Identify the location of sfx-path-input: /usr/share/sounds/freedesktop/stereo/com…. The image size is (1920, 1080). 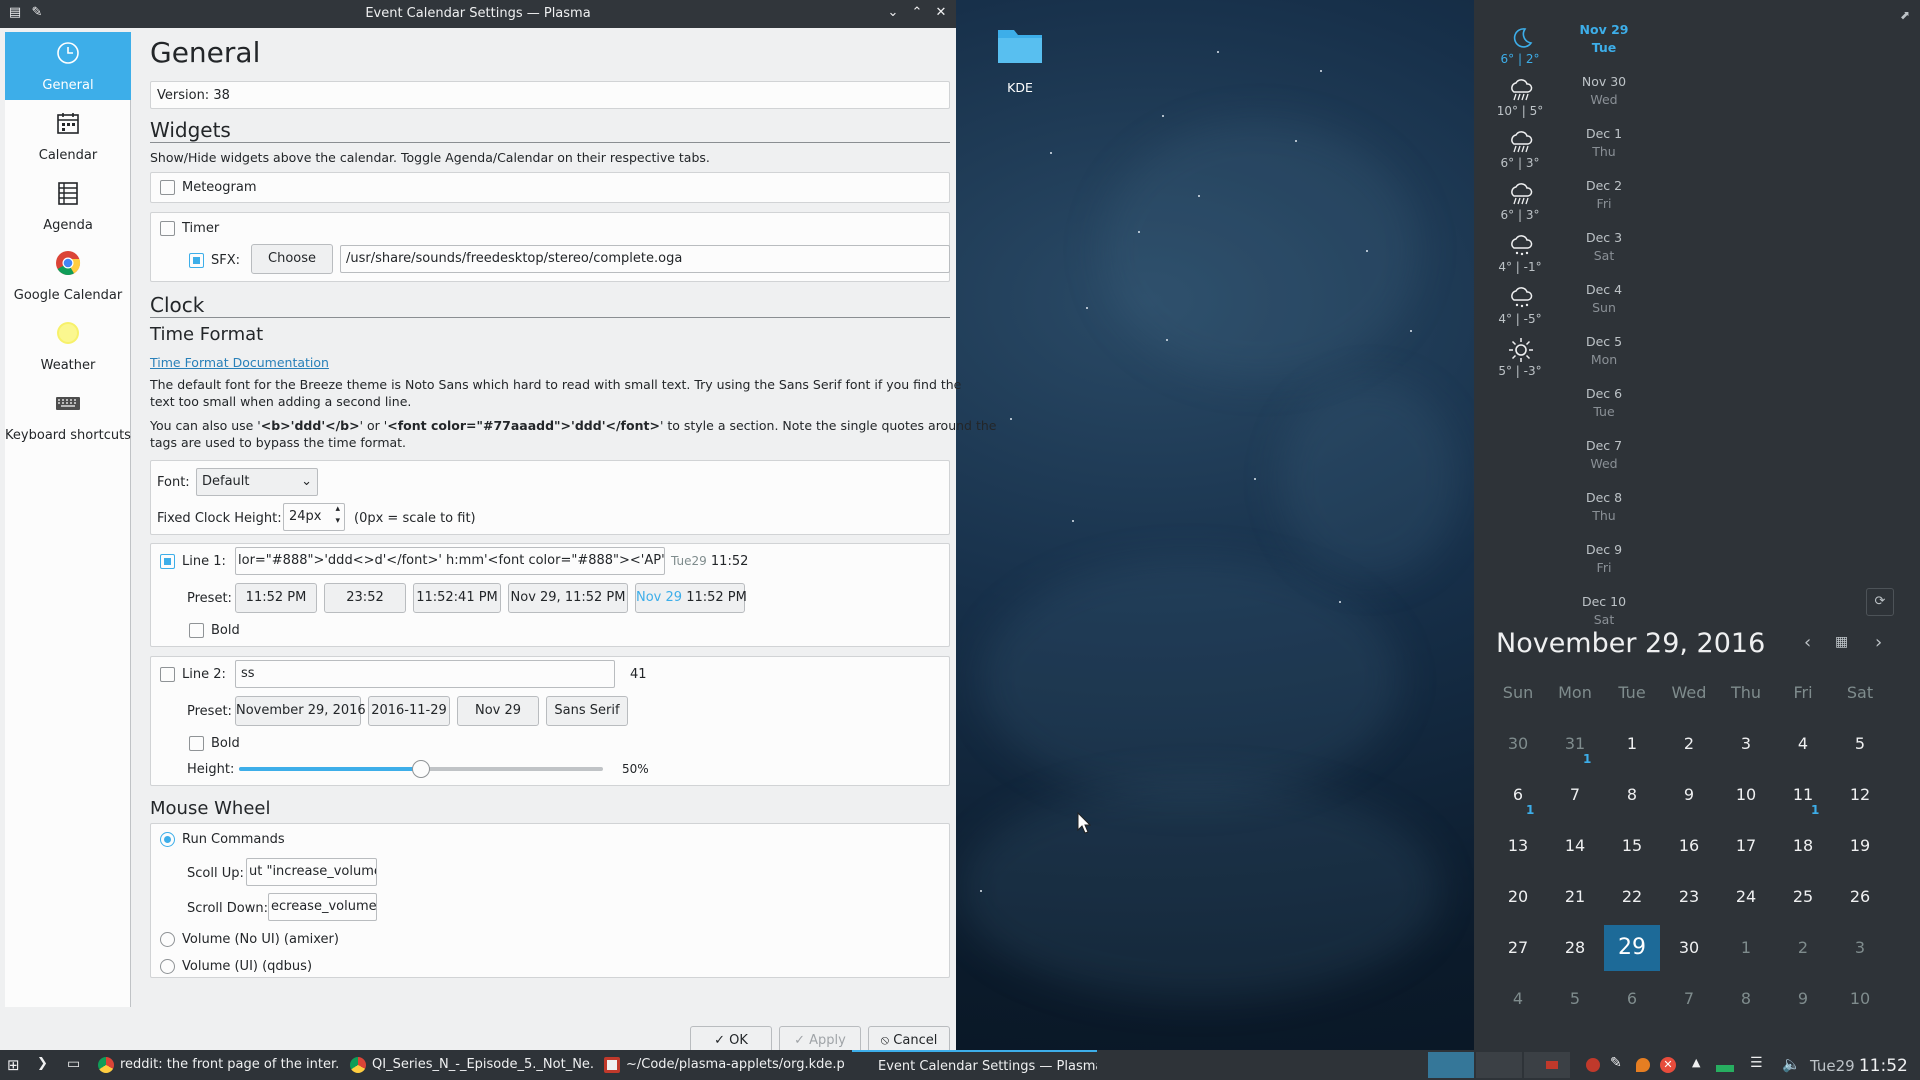
(645, 259).